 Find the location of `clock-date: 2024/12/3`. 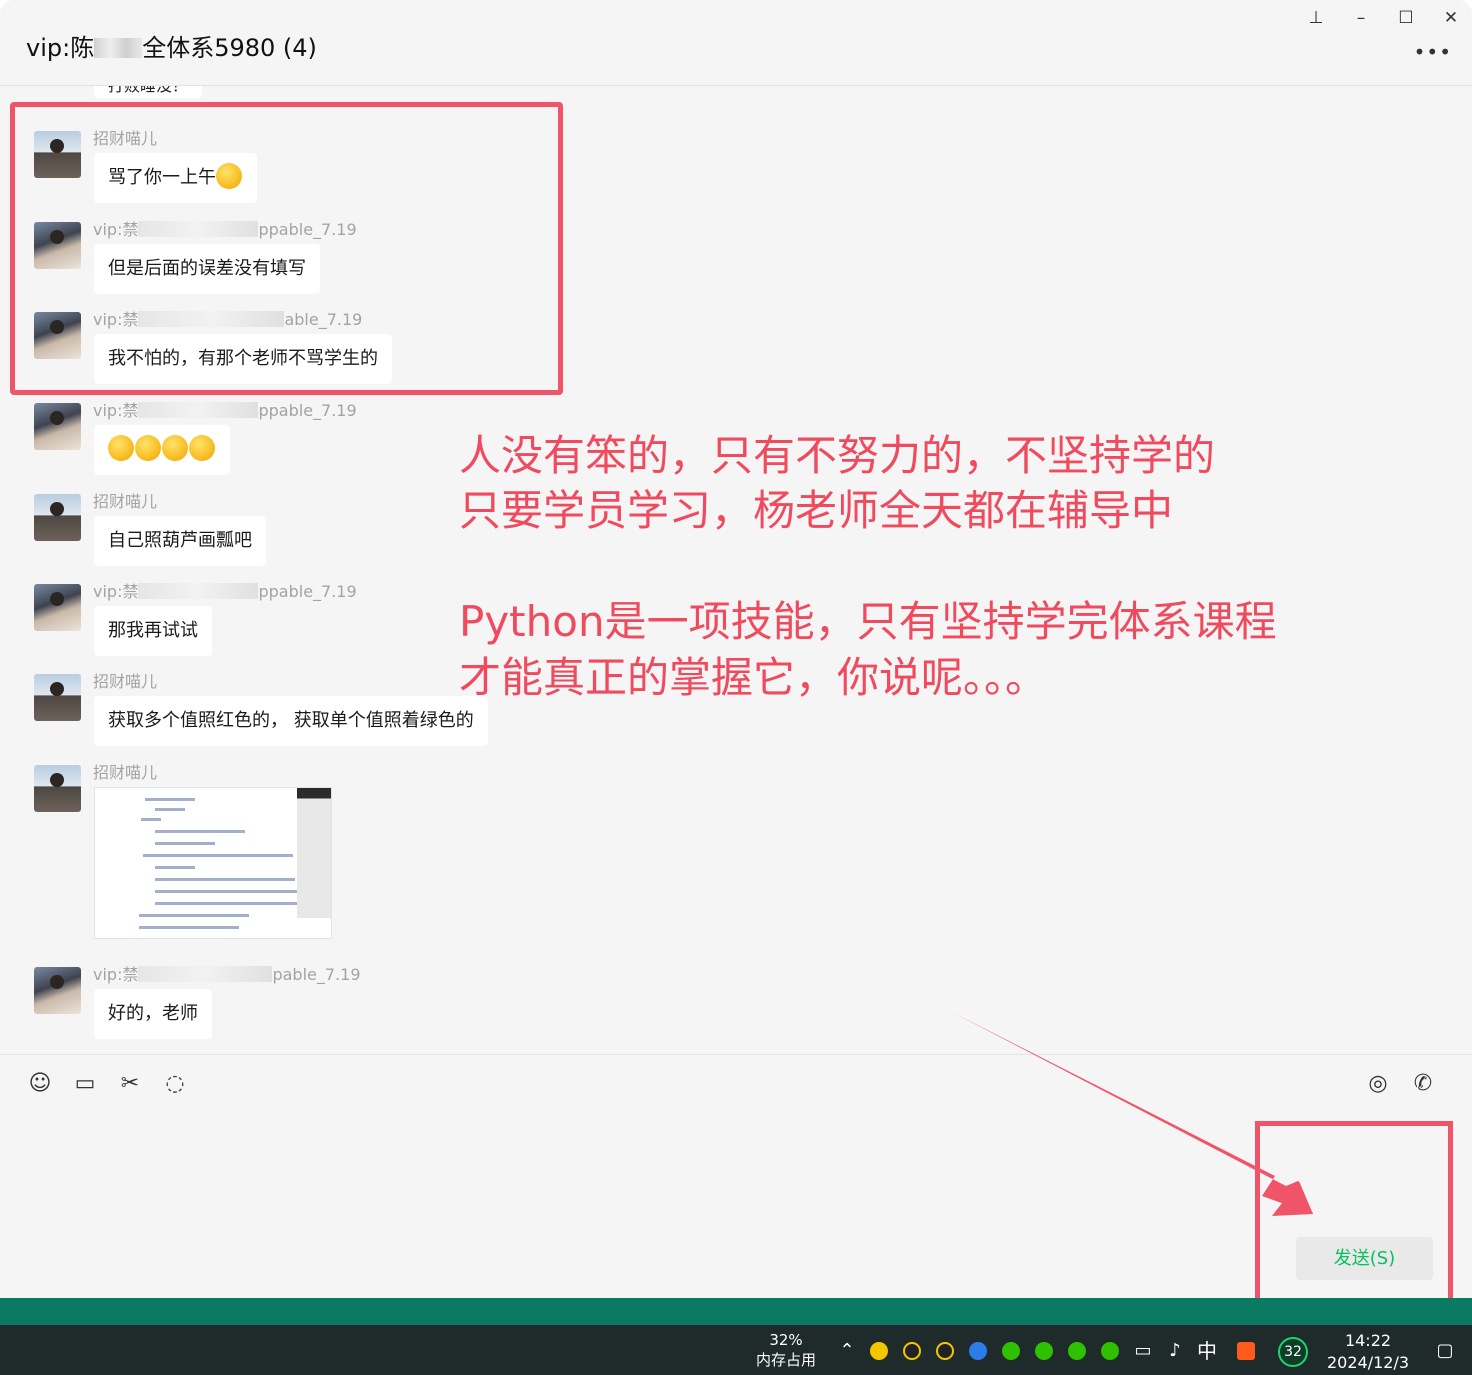

clock-date: 2024/12/3 is located at coordinates (1368, 1362).